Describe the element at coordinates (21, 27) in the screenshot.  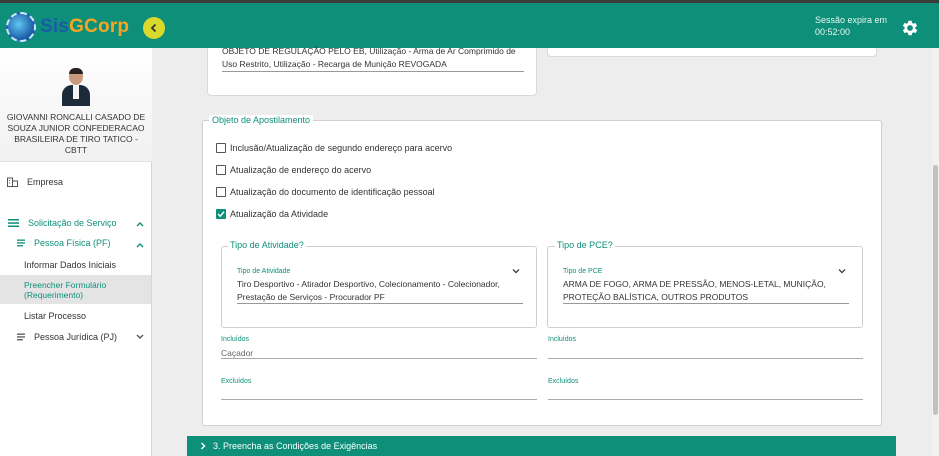
I see `globe-icon` at that location.